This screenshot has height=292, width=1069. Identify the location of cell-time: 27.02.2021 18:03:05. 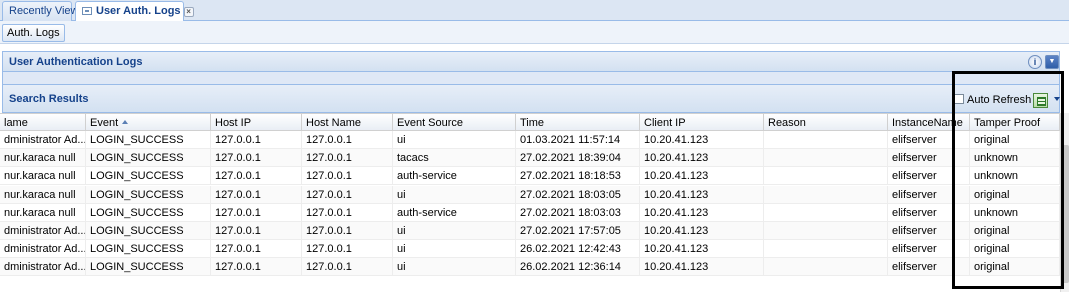
(578, 194).